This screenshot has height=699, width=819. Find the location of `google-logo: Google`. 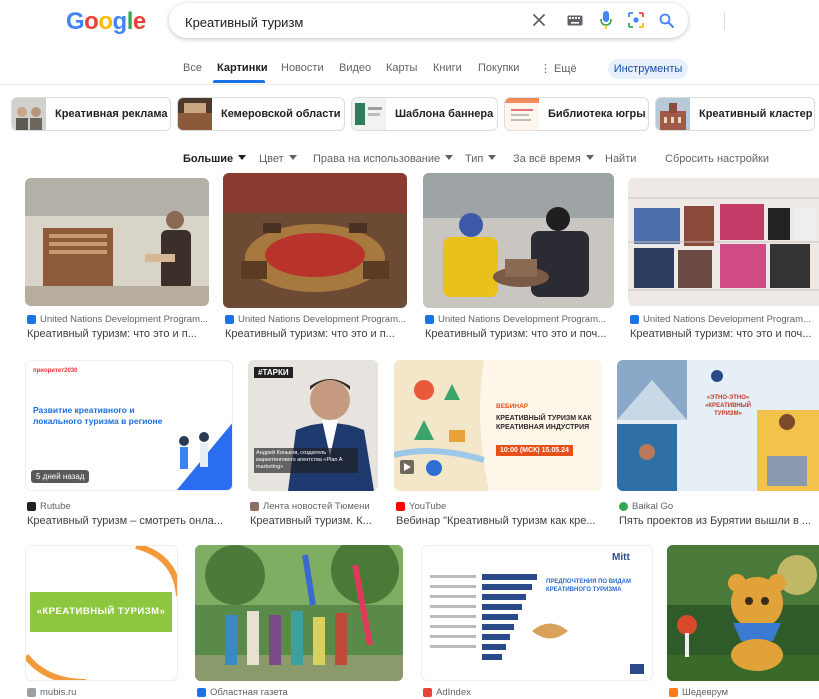

google-logo: Google is located at coordinates (106, 22).